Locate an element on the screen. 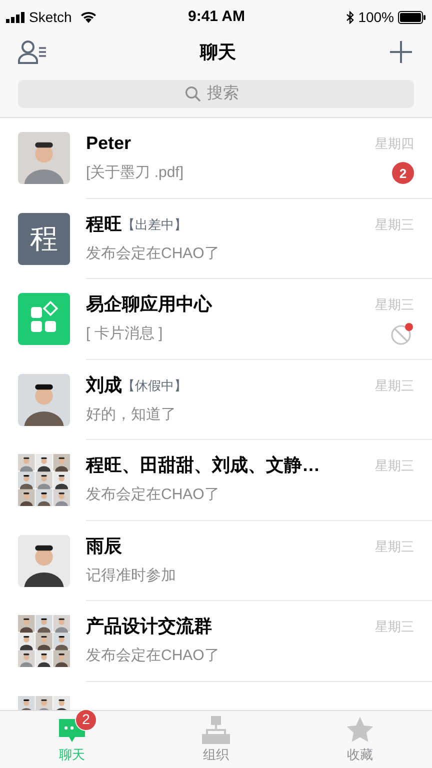 This screenshot has width=432, height=768. letter-avatar: 程 is located at coordinates (44, 238).